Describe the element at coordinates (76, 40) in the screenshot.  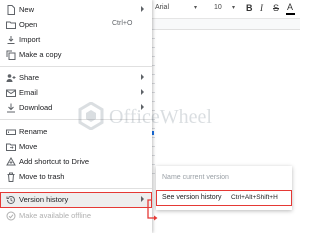
I see `menu-item-import: Import` at that location.